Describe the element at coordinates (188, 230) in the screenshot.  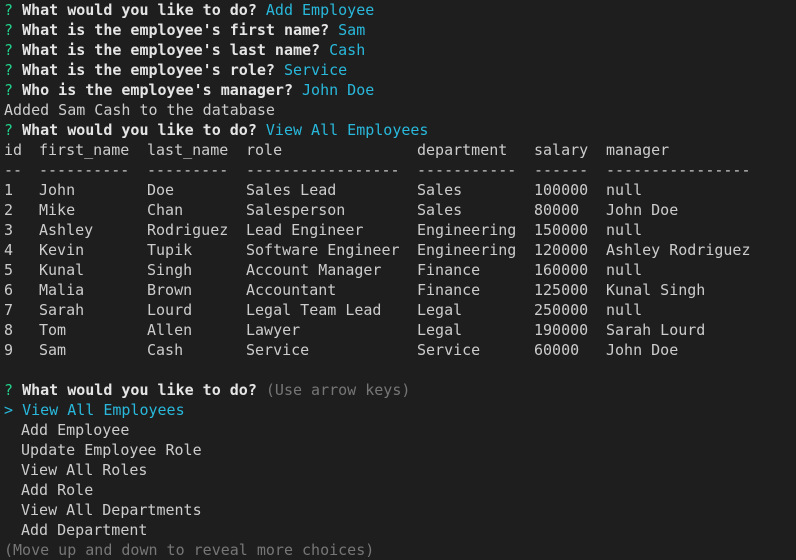
I see `last-name-cell: Rodriguez` at that location.